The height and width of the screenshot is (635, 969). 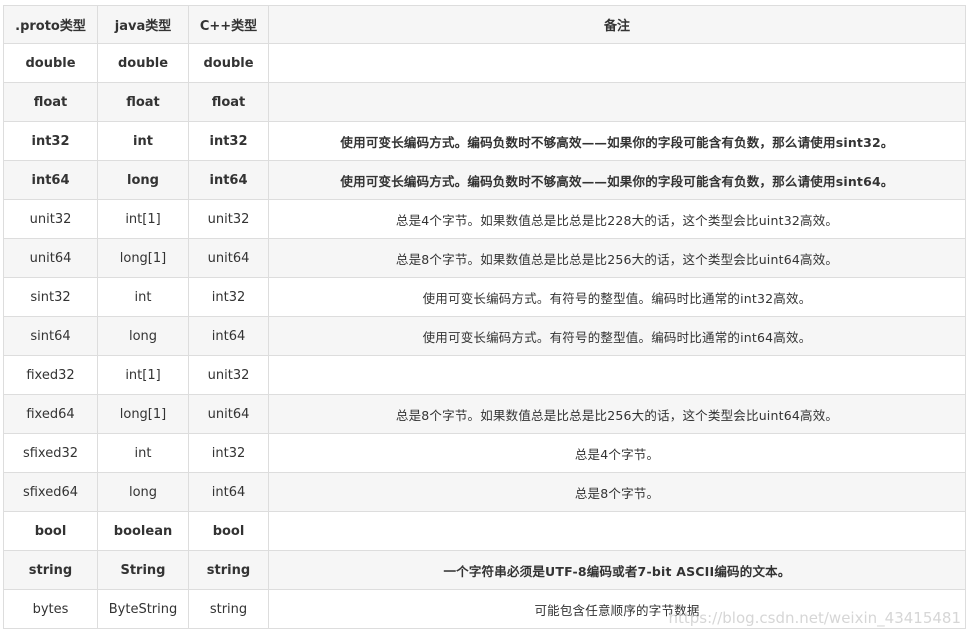 What do you see at coordinates (228, 102) in the screenshot?
I see `cpp-type-cell: float` at bounding box center [228, 102].